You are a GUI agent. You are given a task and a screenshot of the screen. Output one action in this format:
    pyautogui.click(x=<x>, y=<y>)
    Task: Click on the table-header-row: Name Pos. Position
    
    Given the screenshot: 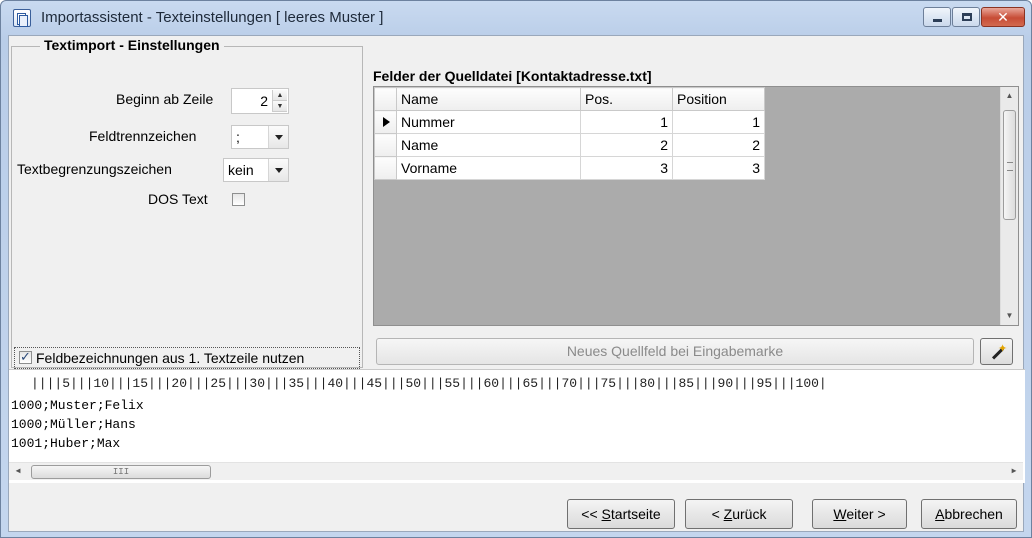 What is the action you would take?
    pyautogui.click(x=569, y=99)
    